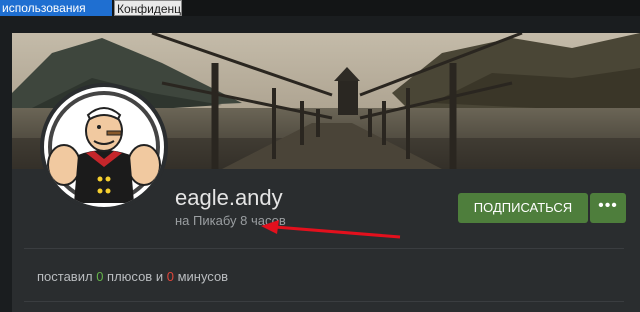 The image size is (640, 312). I want to click on subscribe-button: ПОДПИСАТЬСЯ, so click(523, 208).